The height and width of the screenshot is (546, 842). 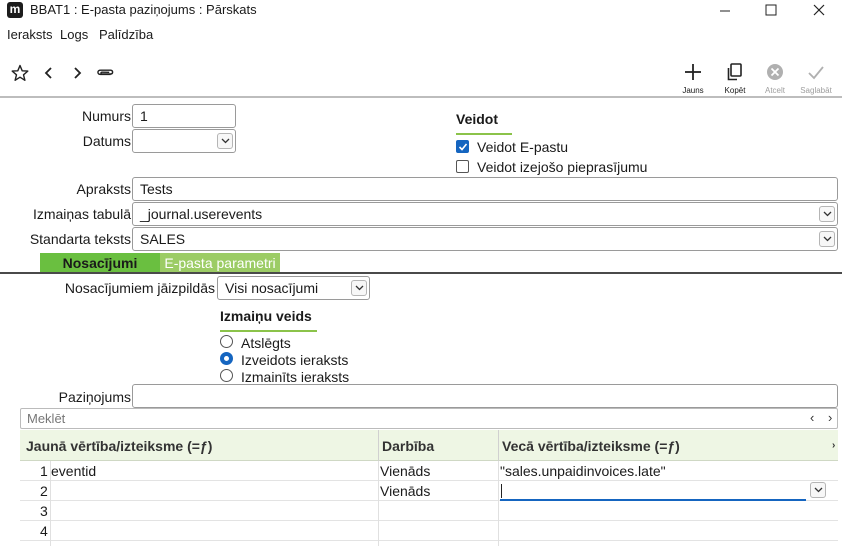 I want to click on save-button: Saglabāt, so click(x=816, y=78).